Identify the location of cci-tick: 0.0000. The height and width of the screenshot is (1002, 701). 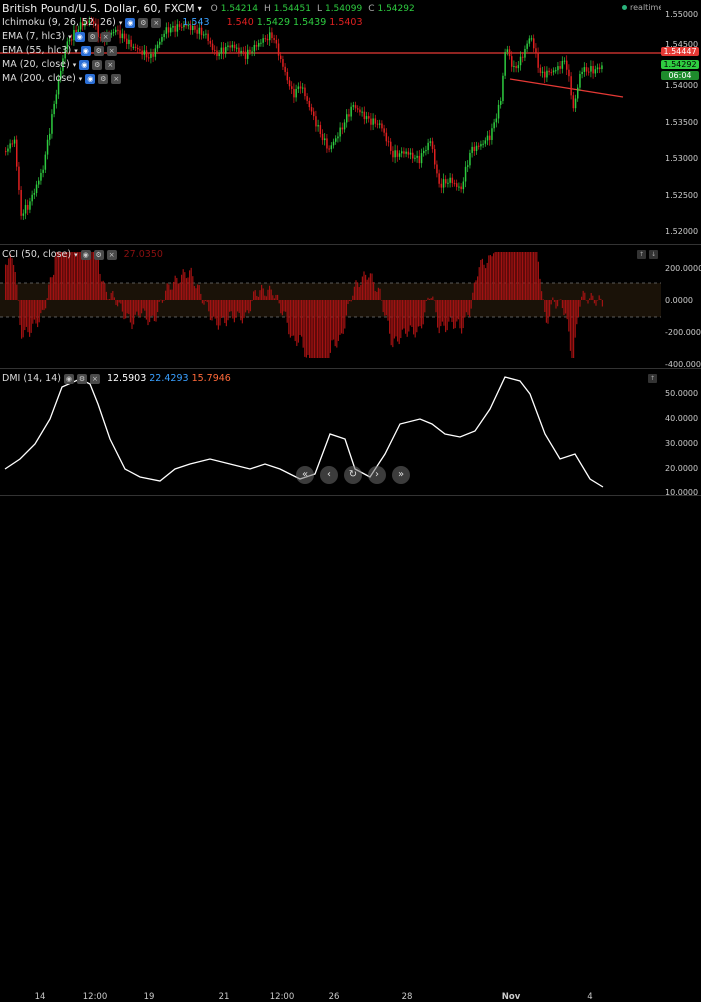
(679, 300).